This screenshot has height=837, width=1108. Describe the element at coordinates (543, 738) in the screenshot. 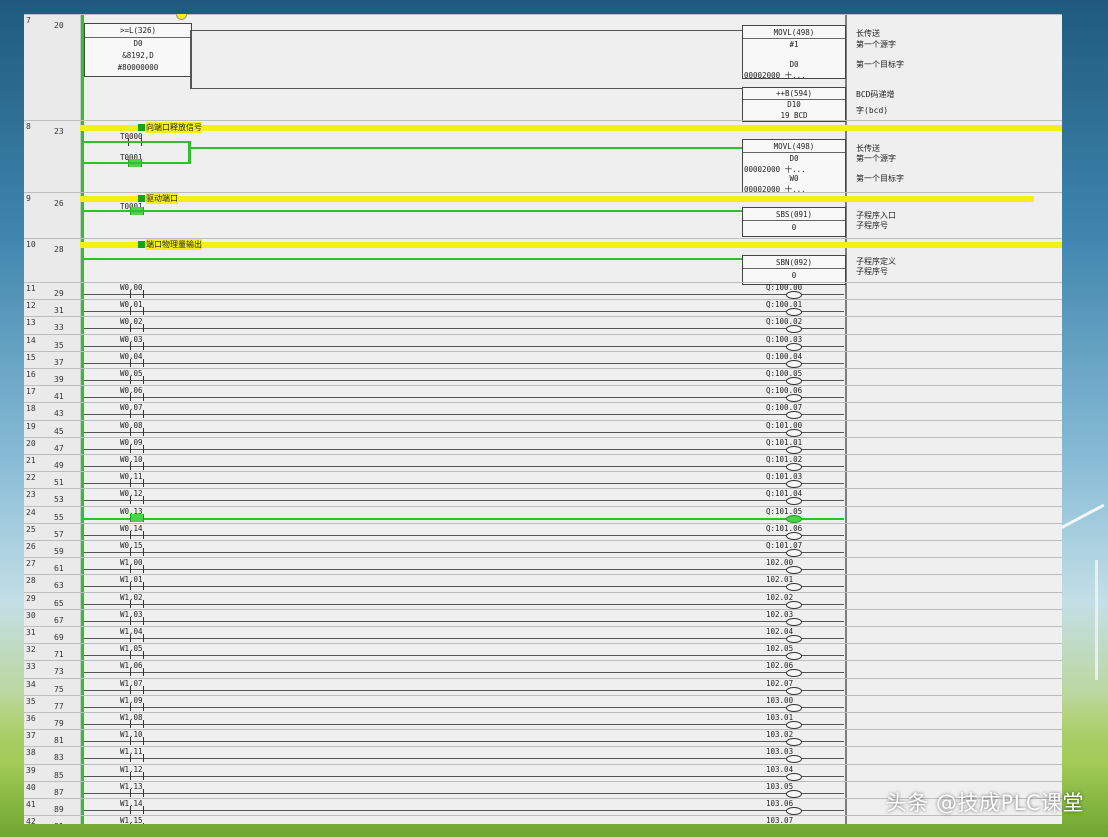

I see `output-rung: 37 81 W1.10 103.02` at that location.